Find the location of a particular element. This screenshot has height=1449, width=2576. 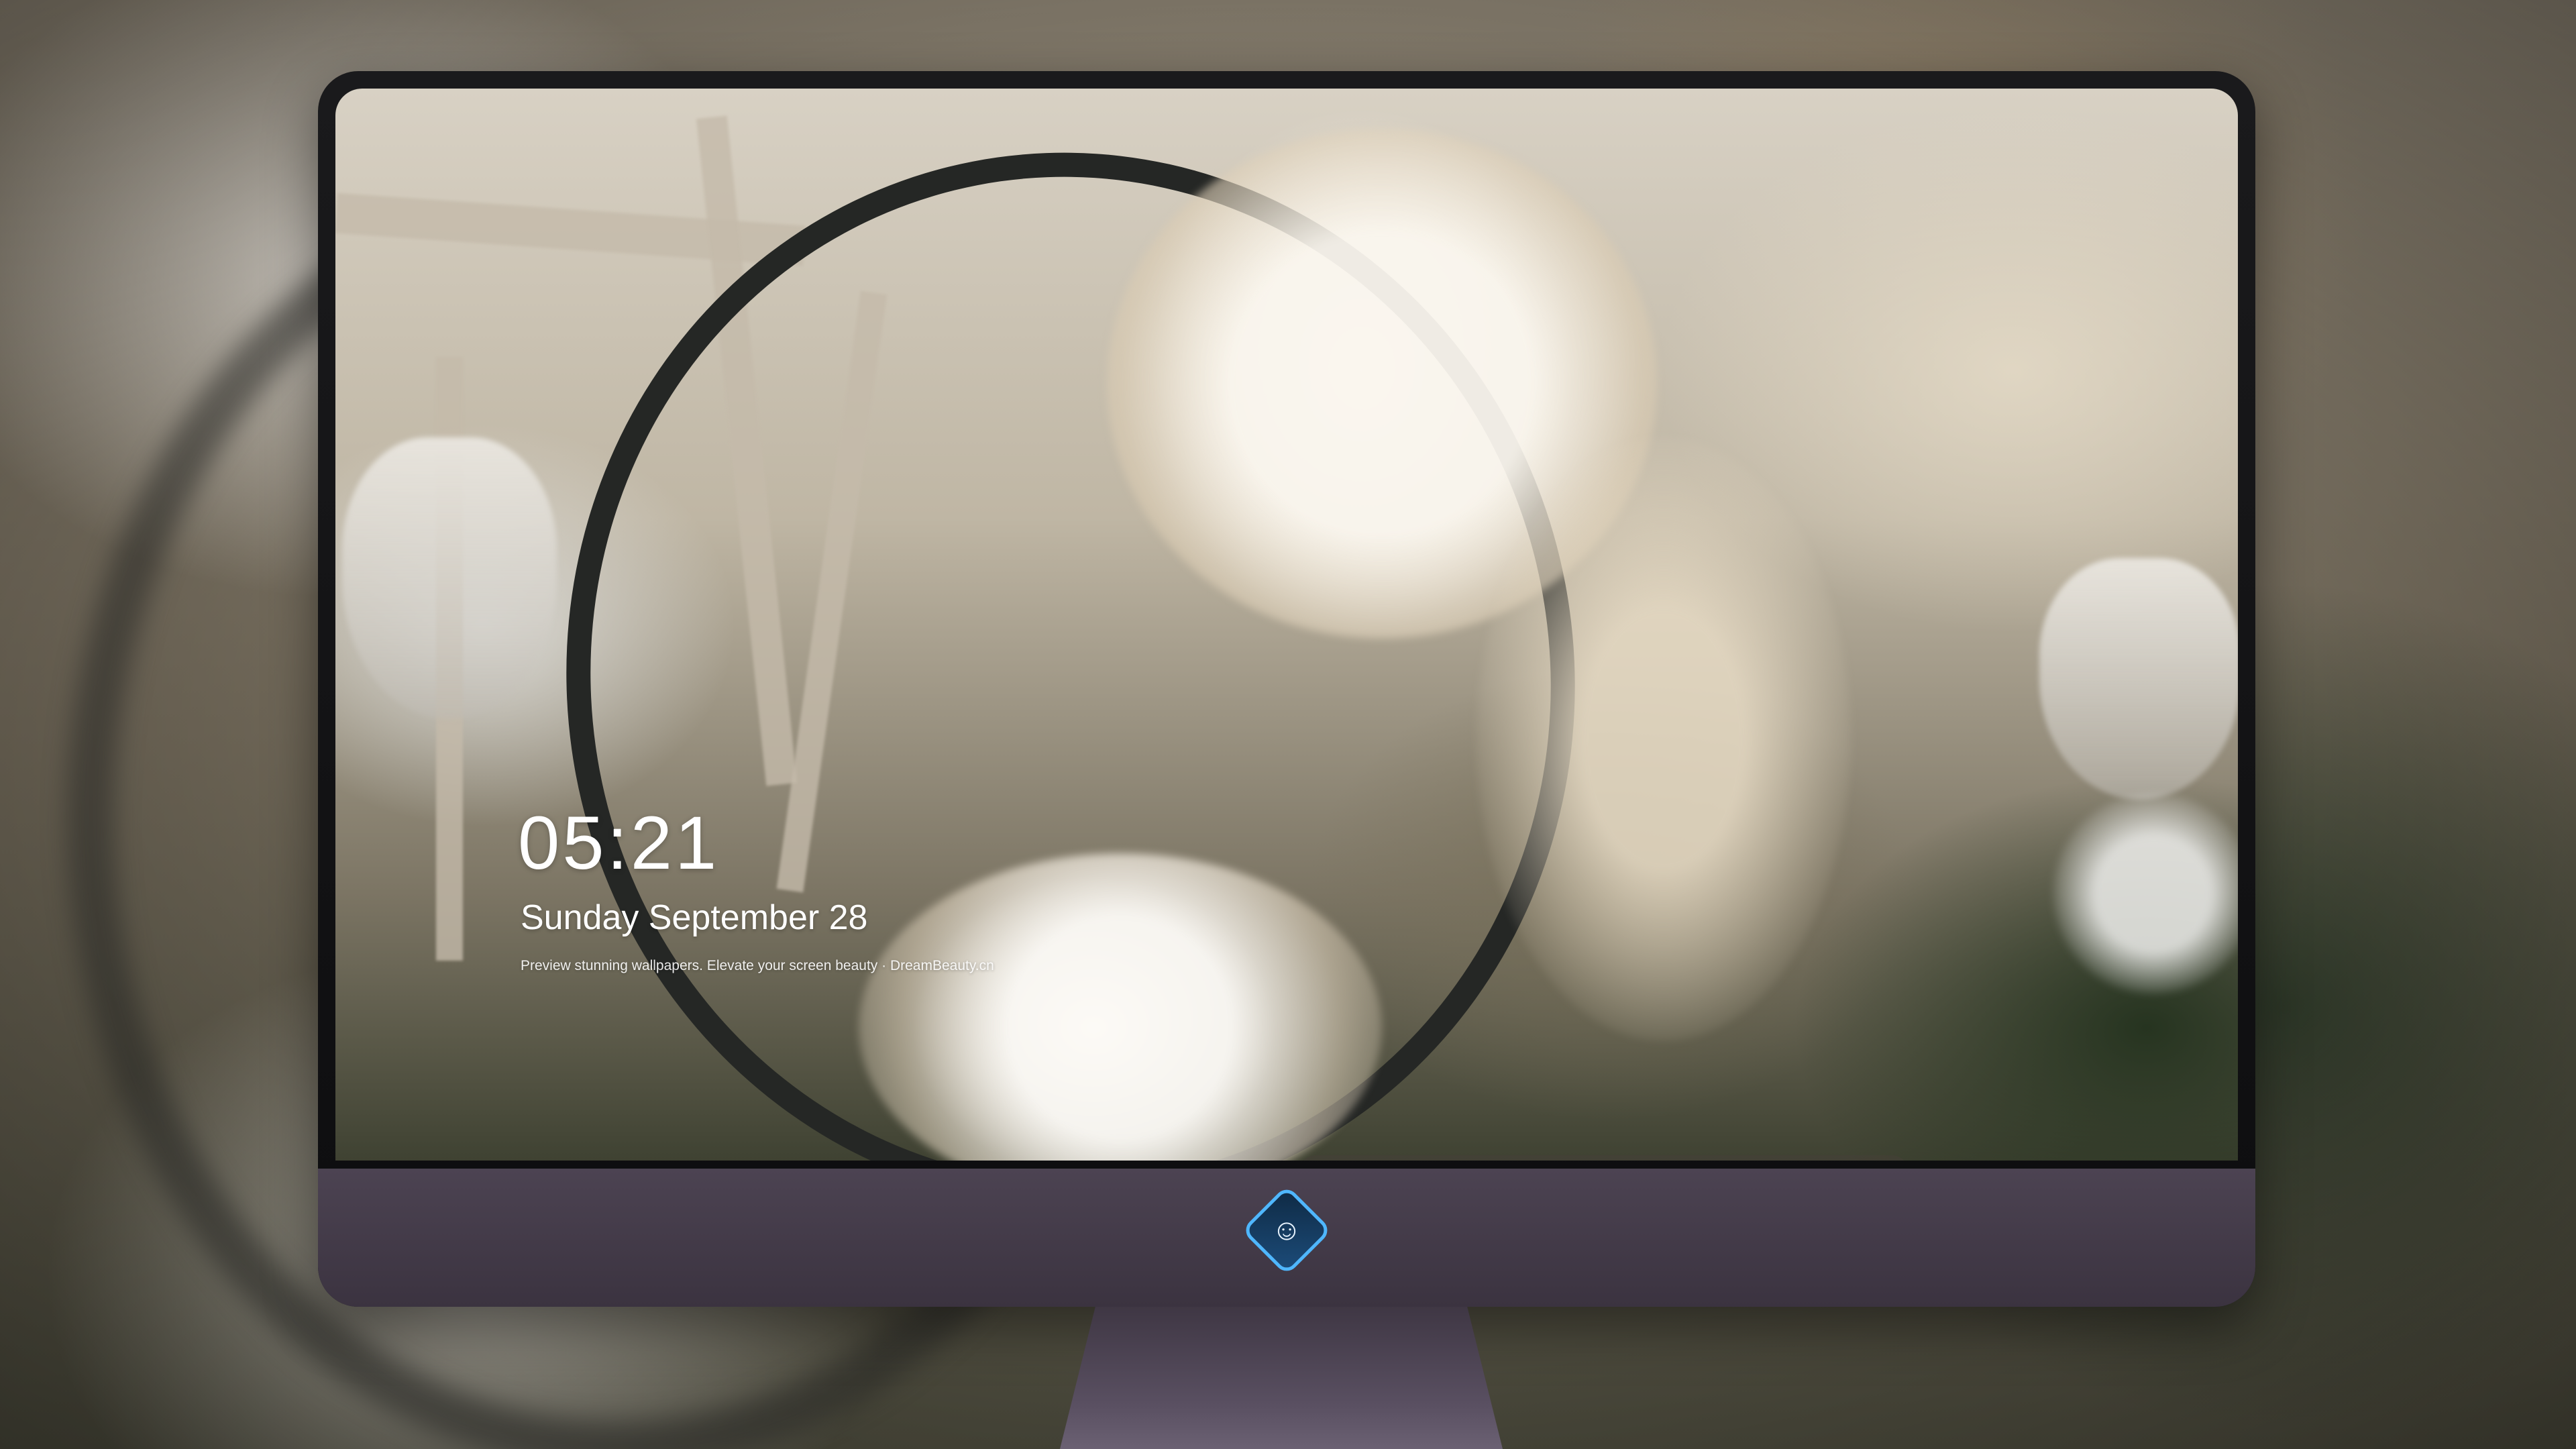

lock-date: Sunday September 28 is located at coordinates (694, 917).